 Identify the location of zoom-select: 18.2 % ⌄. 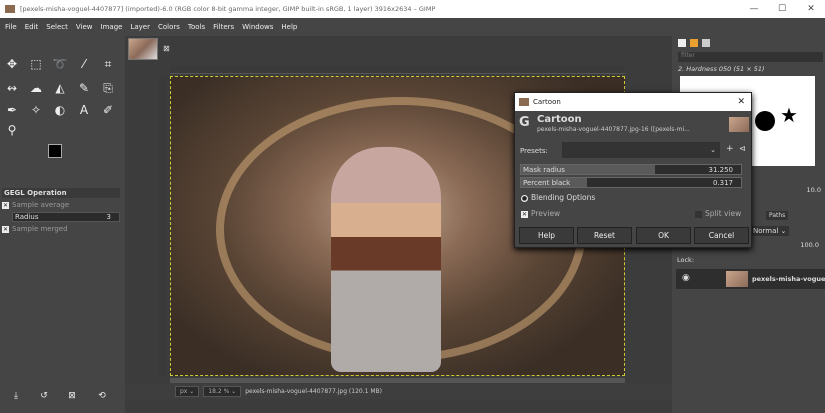
(222, 391).